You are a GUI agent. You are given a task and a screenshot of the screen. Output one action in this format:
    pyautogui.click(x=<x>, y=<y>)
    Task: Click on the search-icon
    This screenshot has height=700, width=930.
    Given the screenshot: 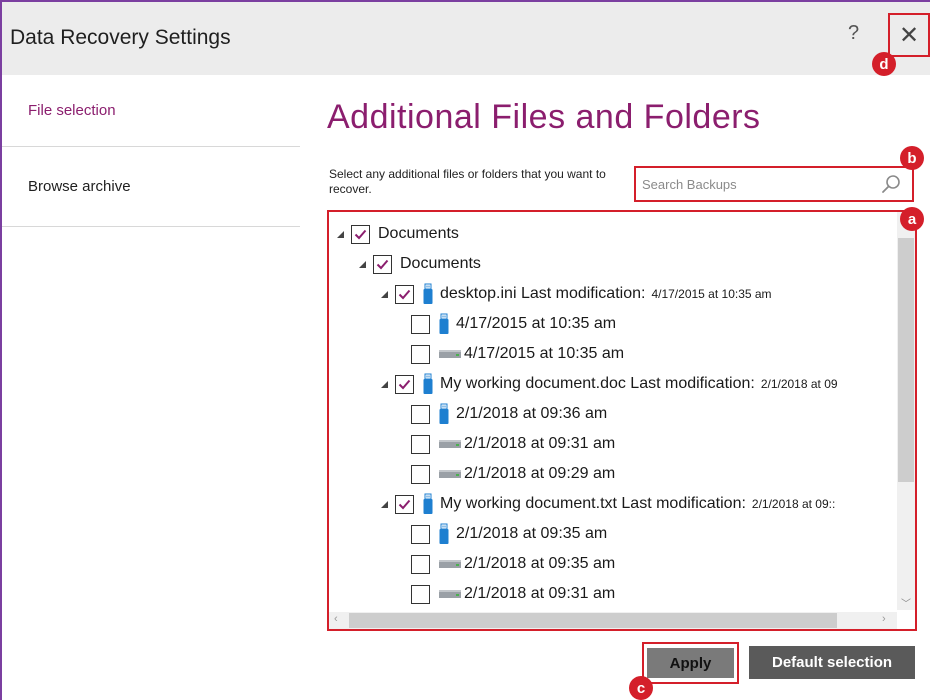 What is the action you would take?
    pyautogui.click(x=891, y=184)
    